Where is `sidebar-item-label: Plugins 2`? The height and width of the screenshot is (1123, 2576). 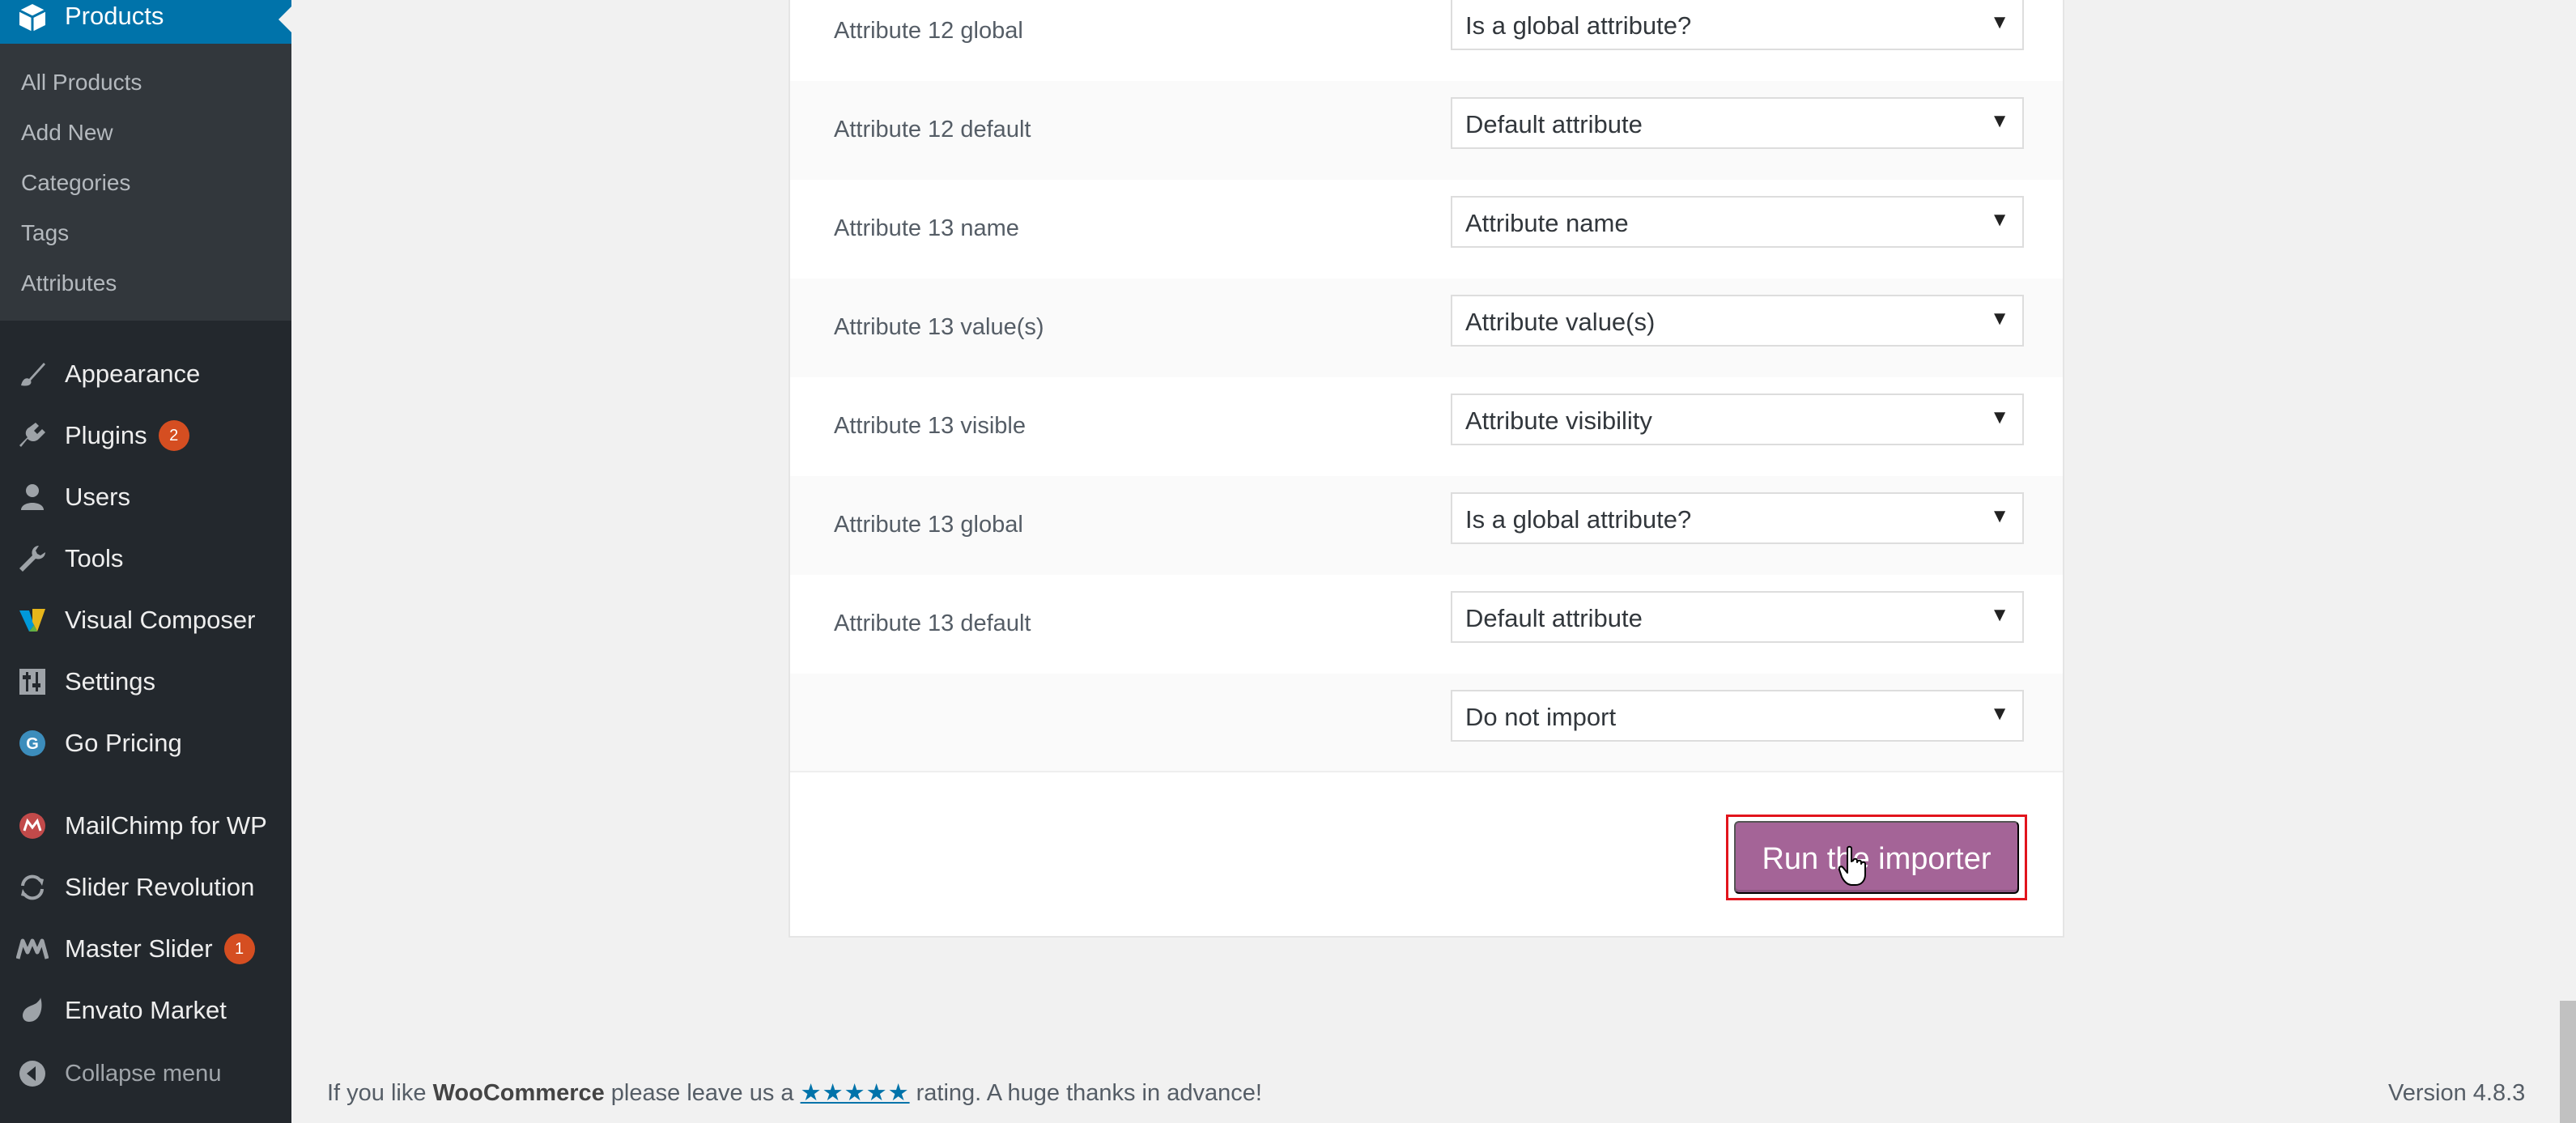 sidebar-item-label: Plugins 2 is located at coordinates (127, 435).